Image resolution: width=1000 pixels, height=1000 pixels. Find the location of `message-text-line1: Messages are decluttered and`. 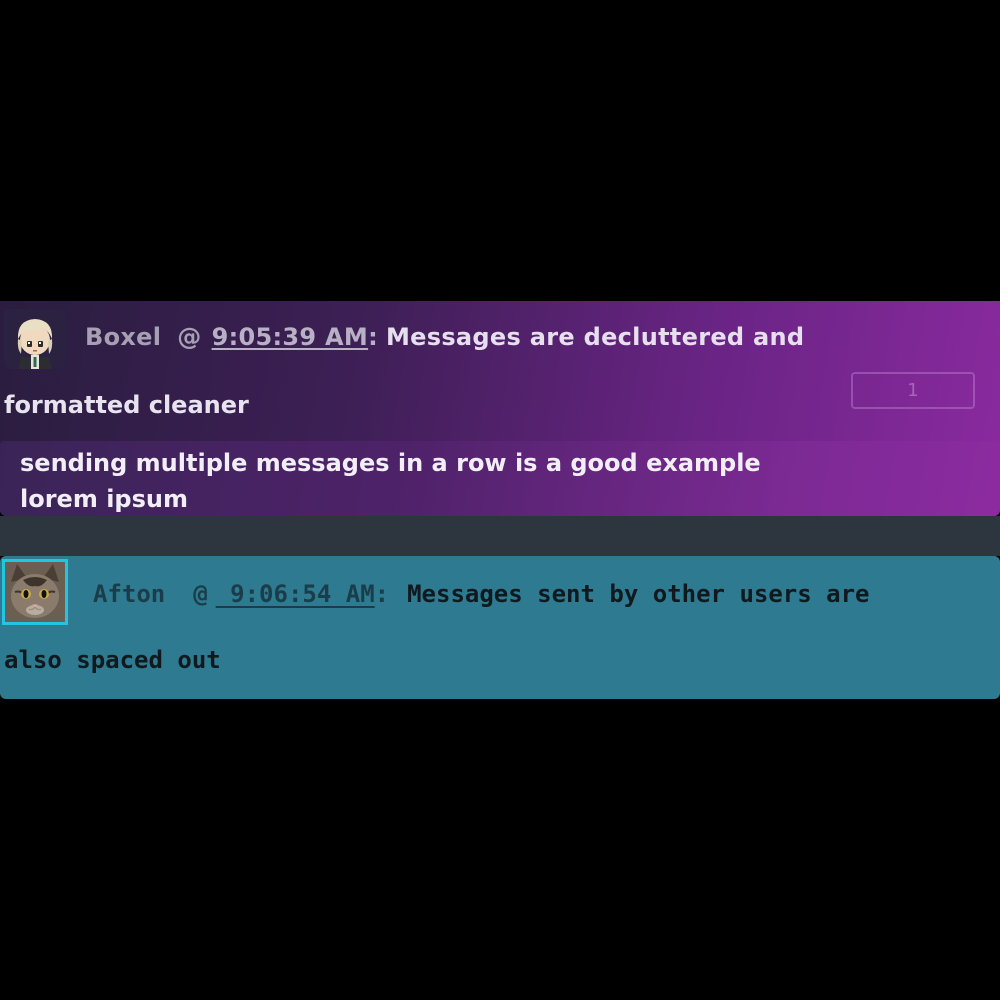

message-text-line1: Messages are decluttered and is located at coordinates (595, 337).